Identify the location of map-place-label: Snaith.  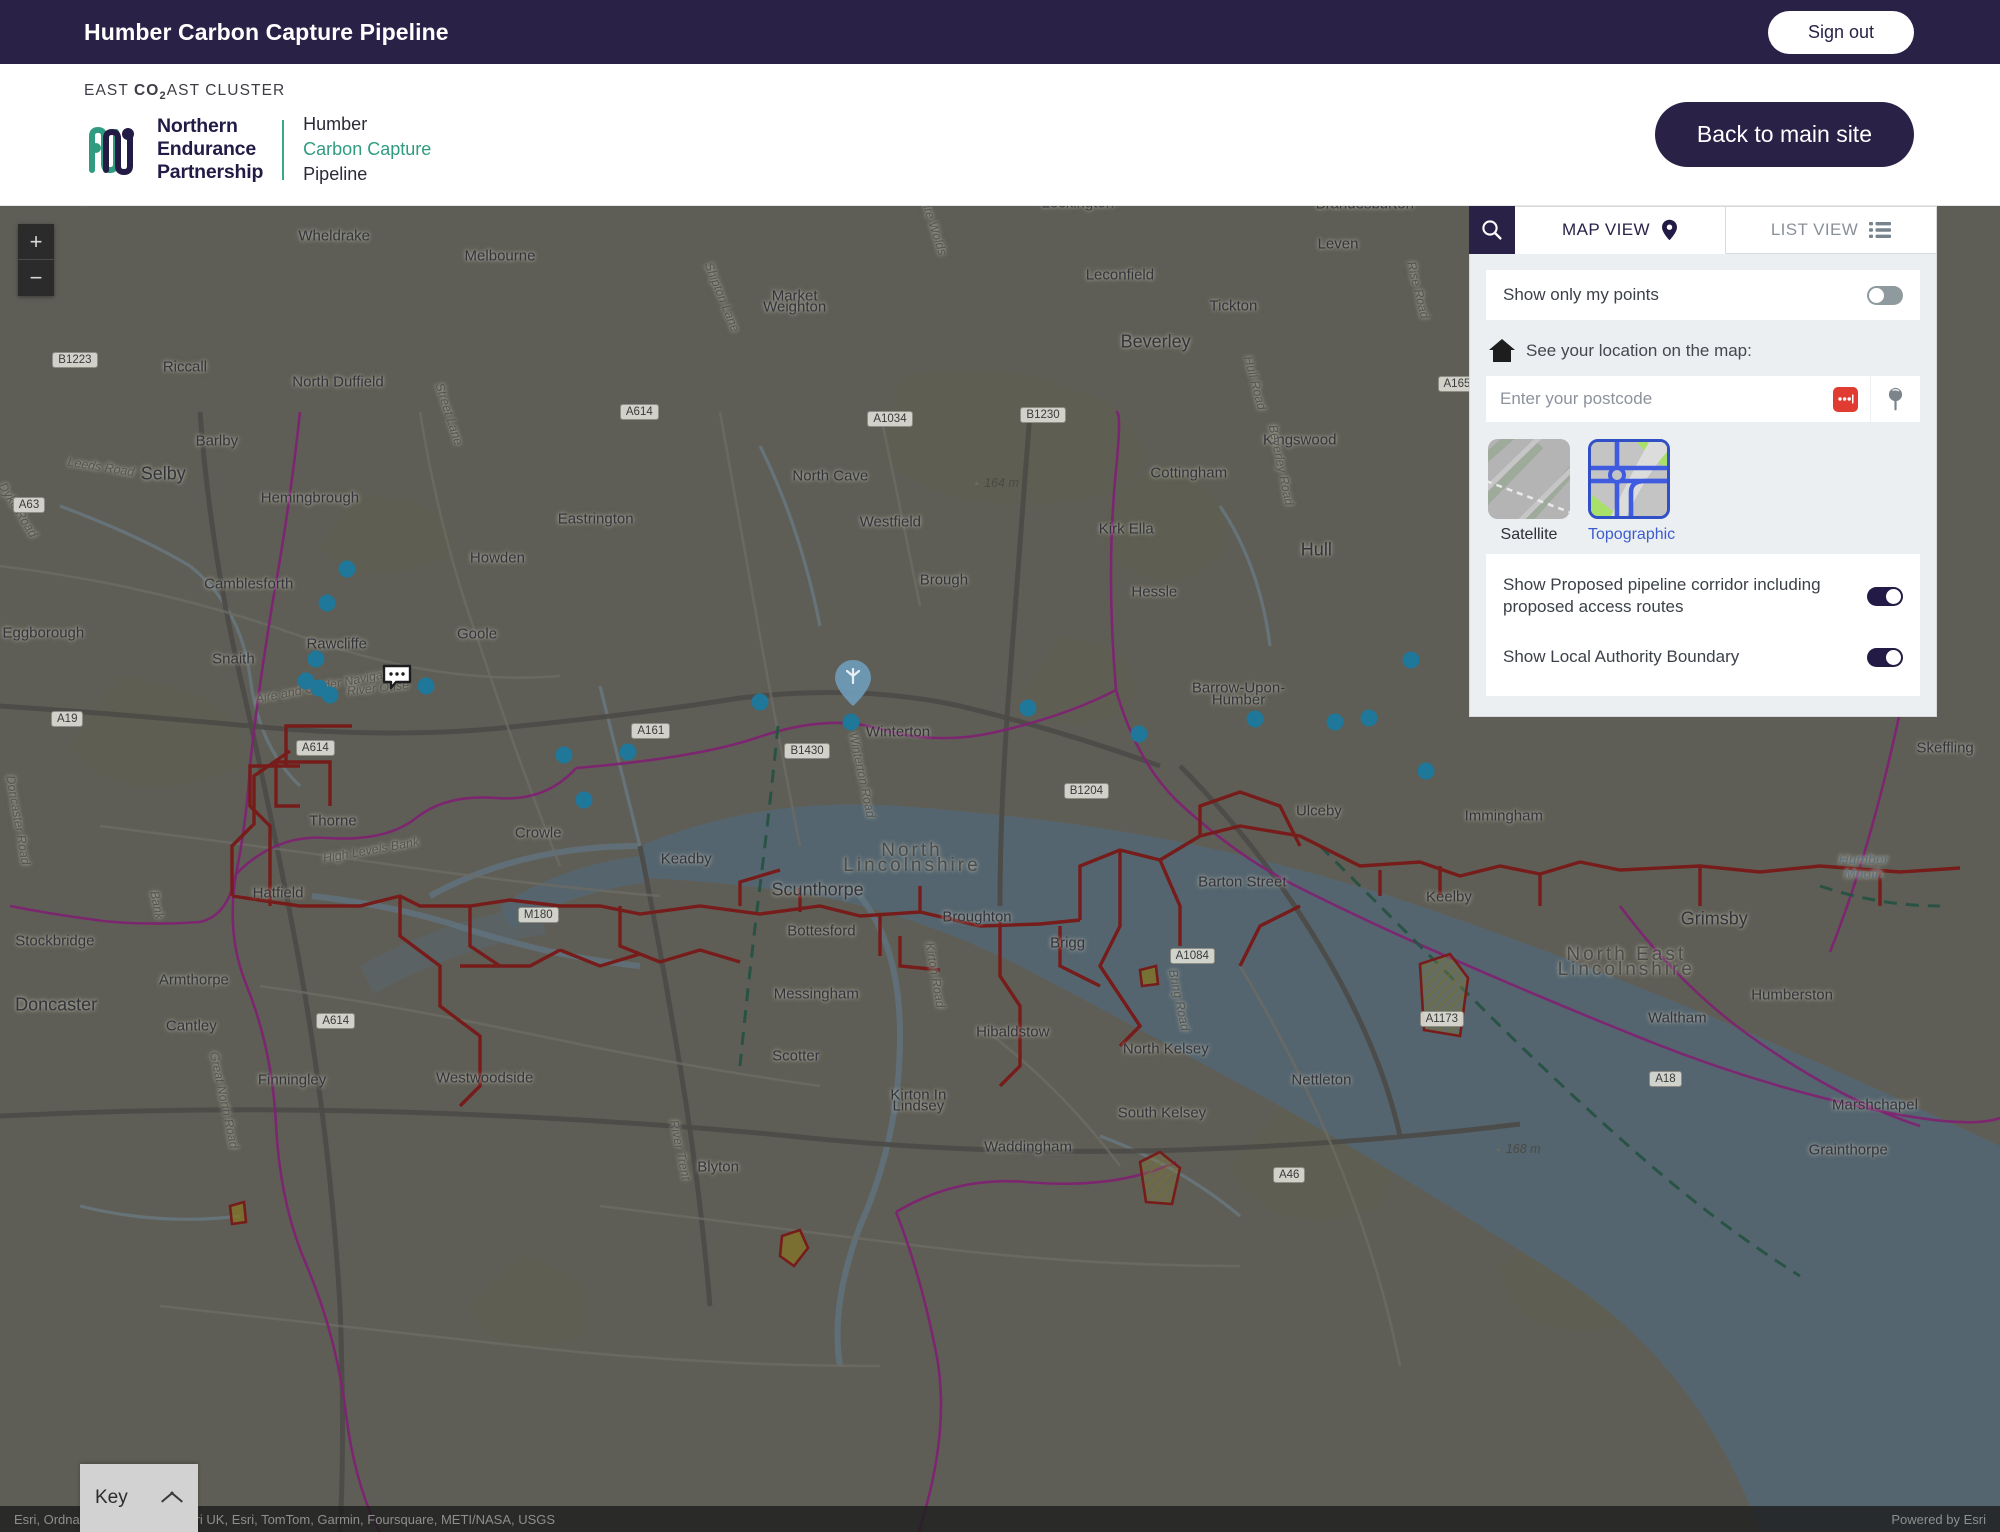
(233, 659).